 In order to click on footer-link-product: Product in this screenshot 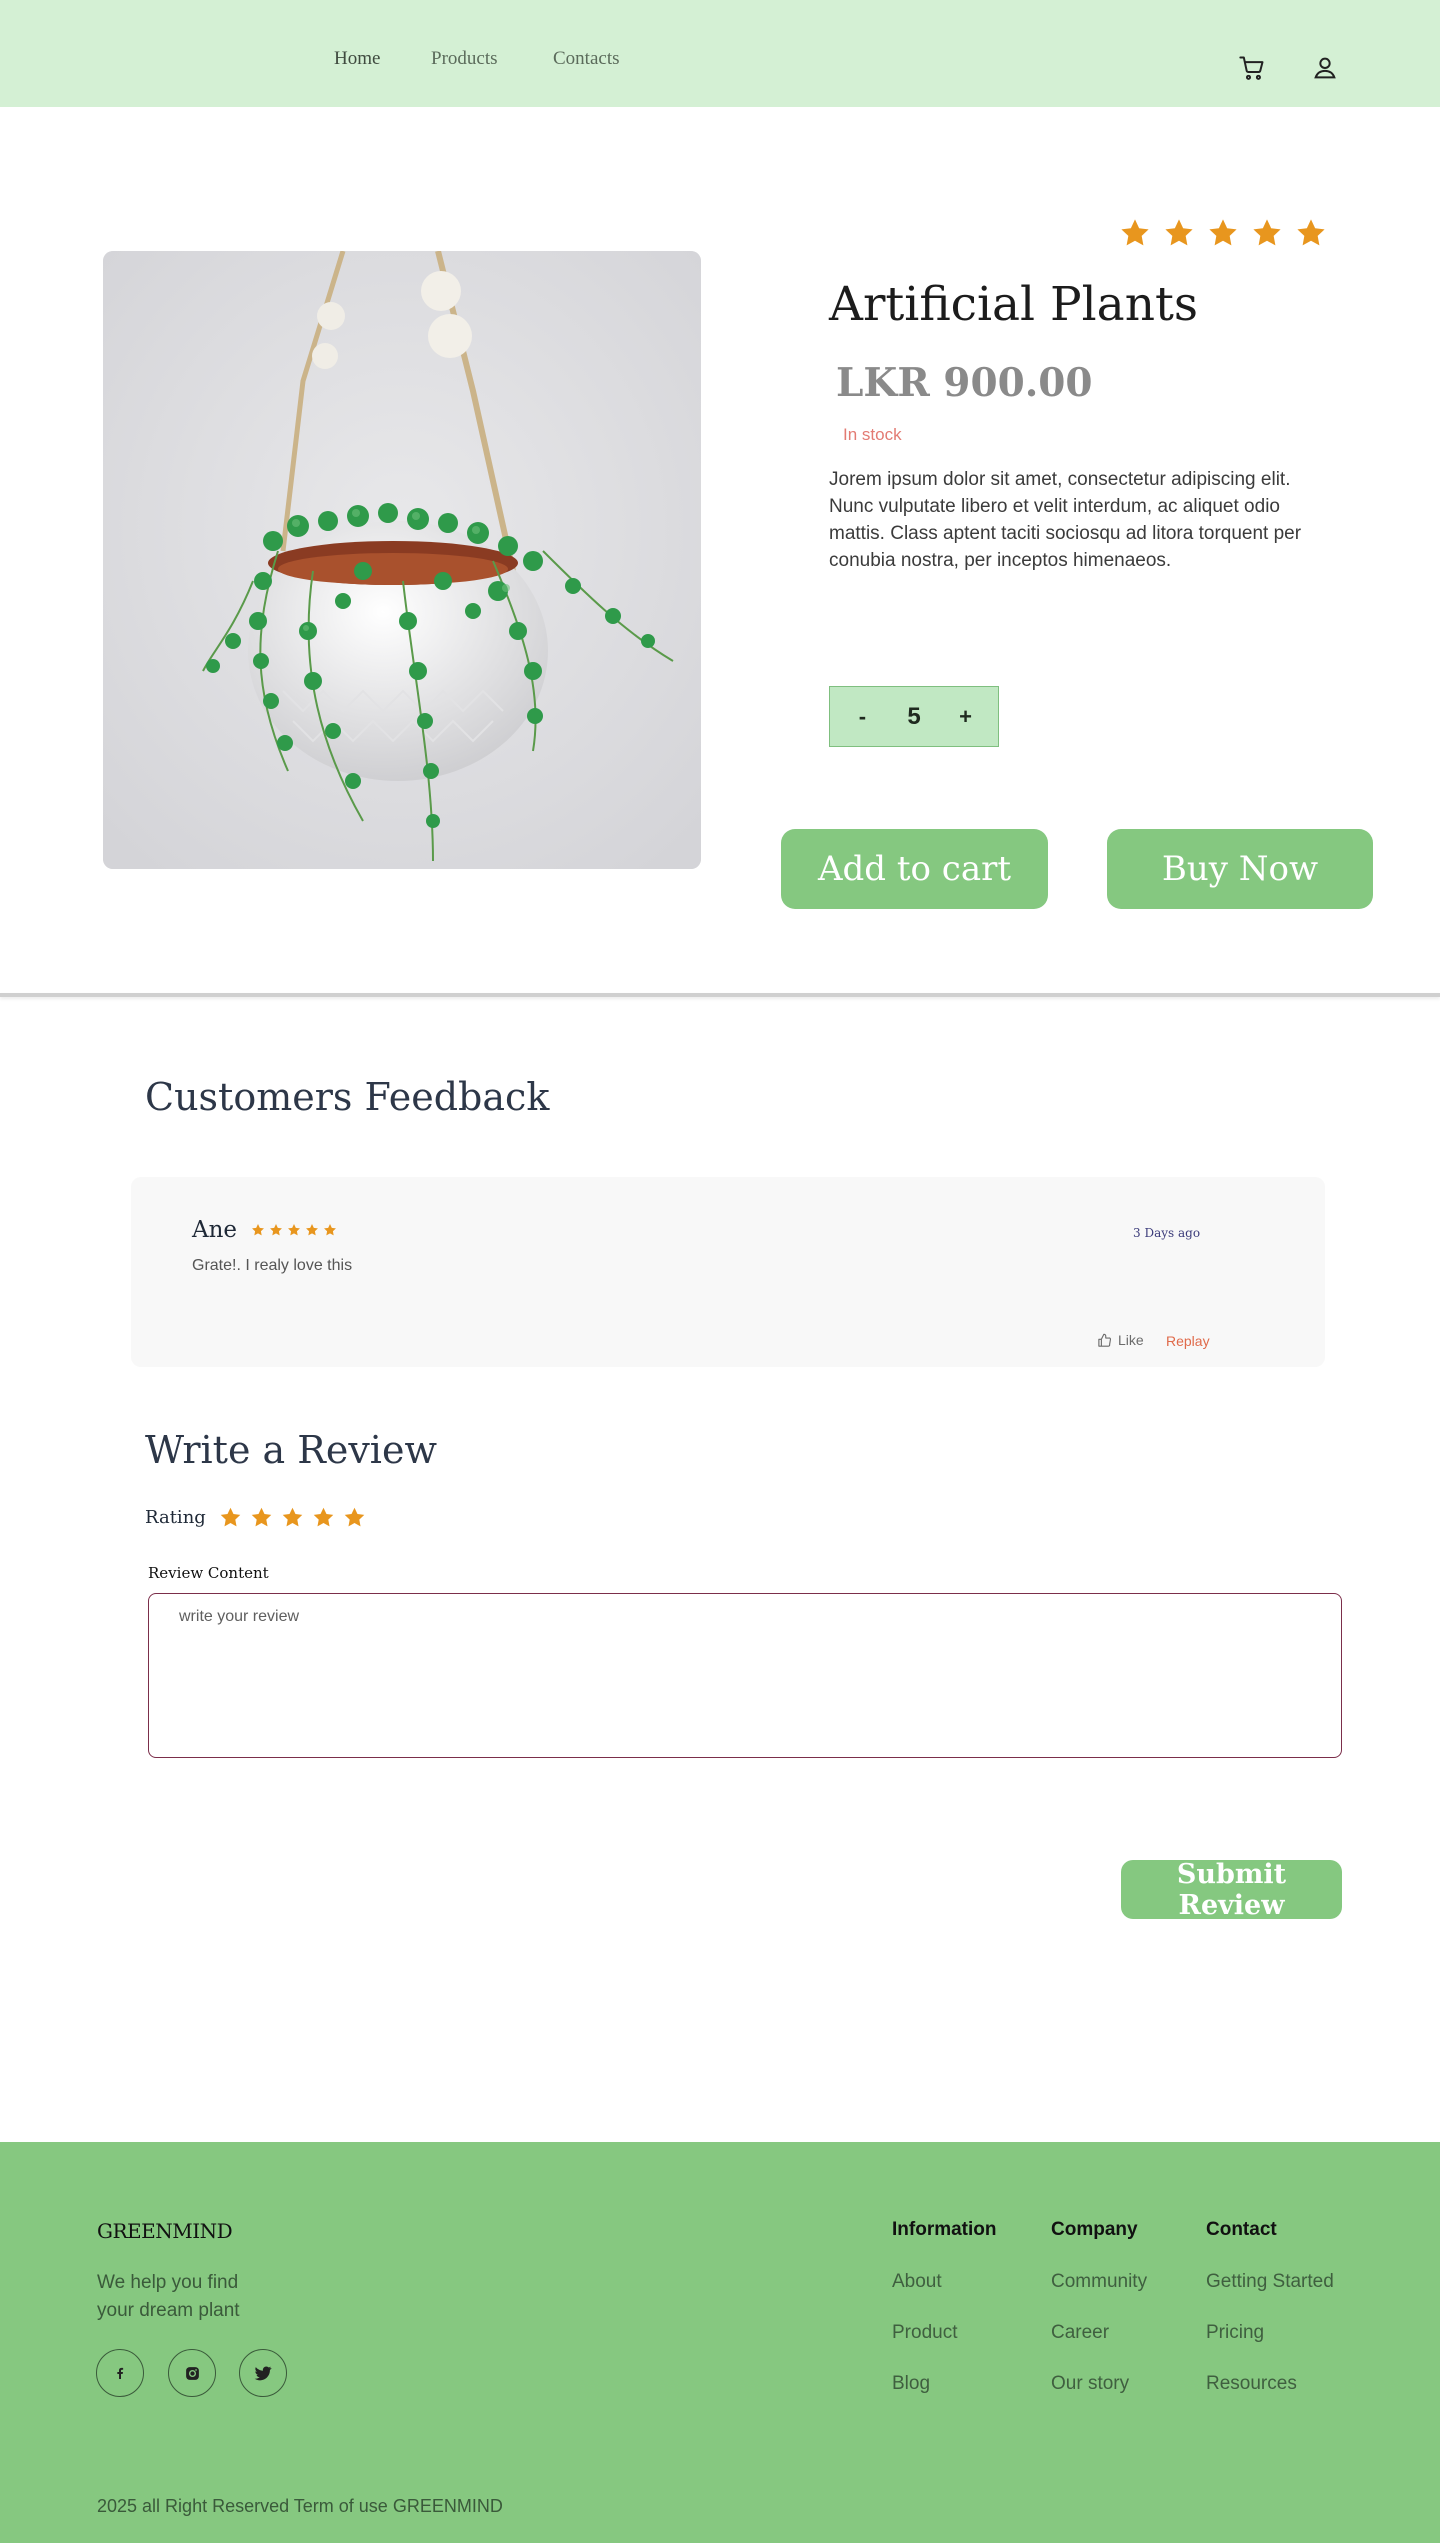, I will do `click(924, 2333)`.